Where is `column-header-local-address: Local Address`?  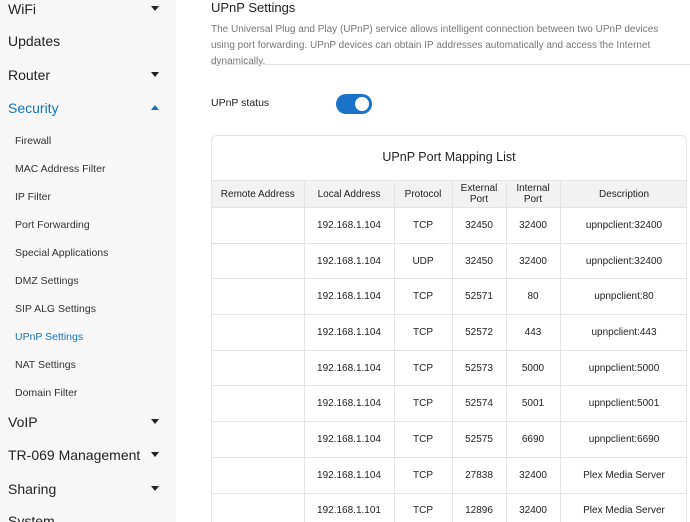
column-header-local-address: Local Address is located at coordinates (349, 194).